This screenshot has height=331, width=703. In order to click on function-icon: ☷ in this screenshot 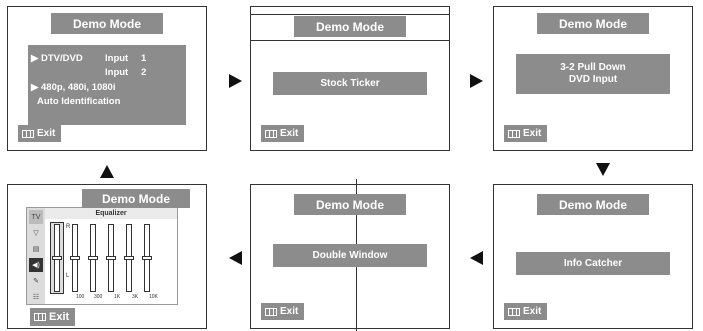, I will do `click(36, 297)`.